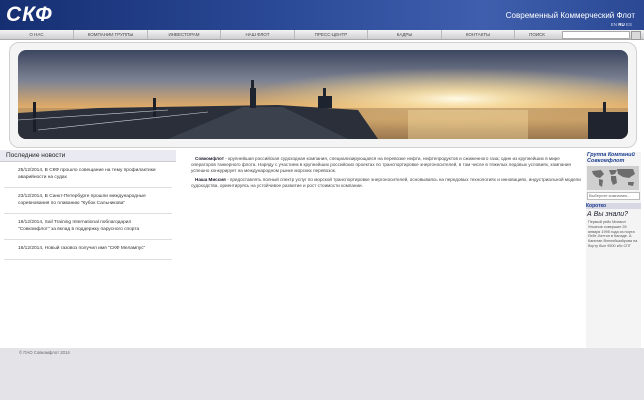  I want to click on site-logo: СКФ, so click(29, 14).